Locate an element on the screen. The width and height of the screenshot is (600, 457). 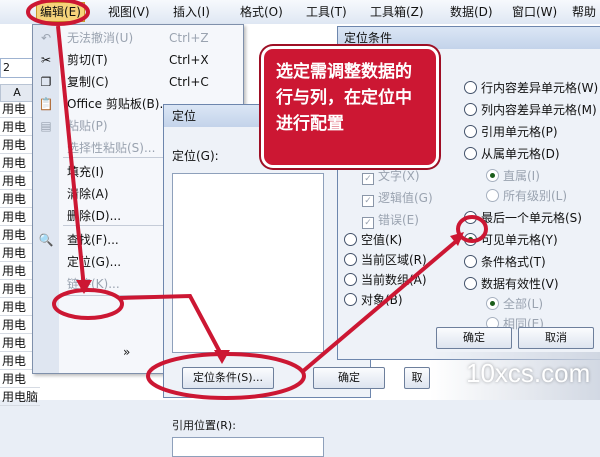
arrowhead-special is located at coordinates (222, 357).